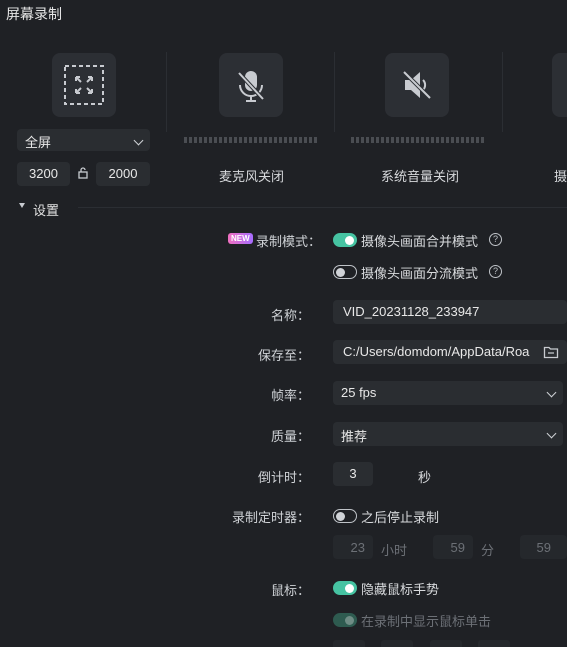 Image resolution: width=567 pixels, height=647 pixels. I want to click on quality-label: 质量：, so click(290, 436).